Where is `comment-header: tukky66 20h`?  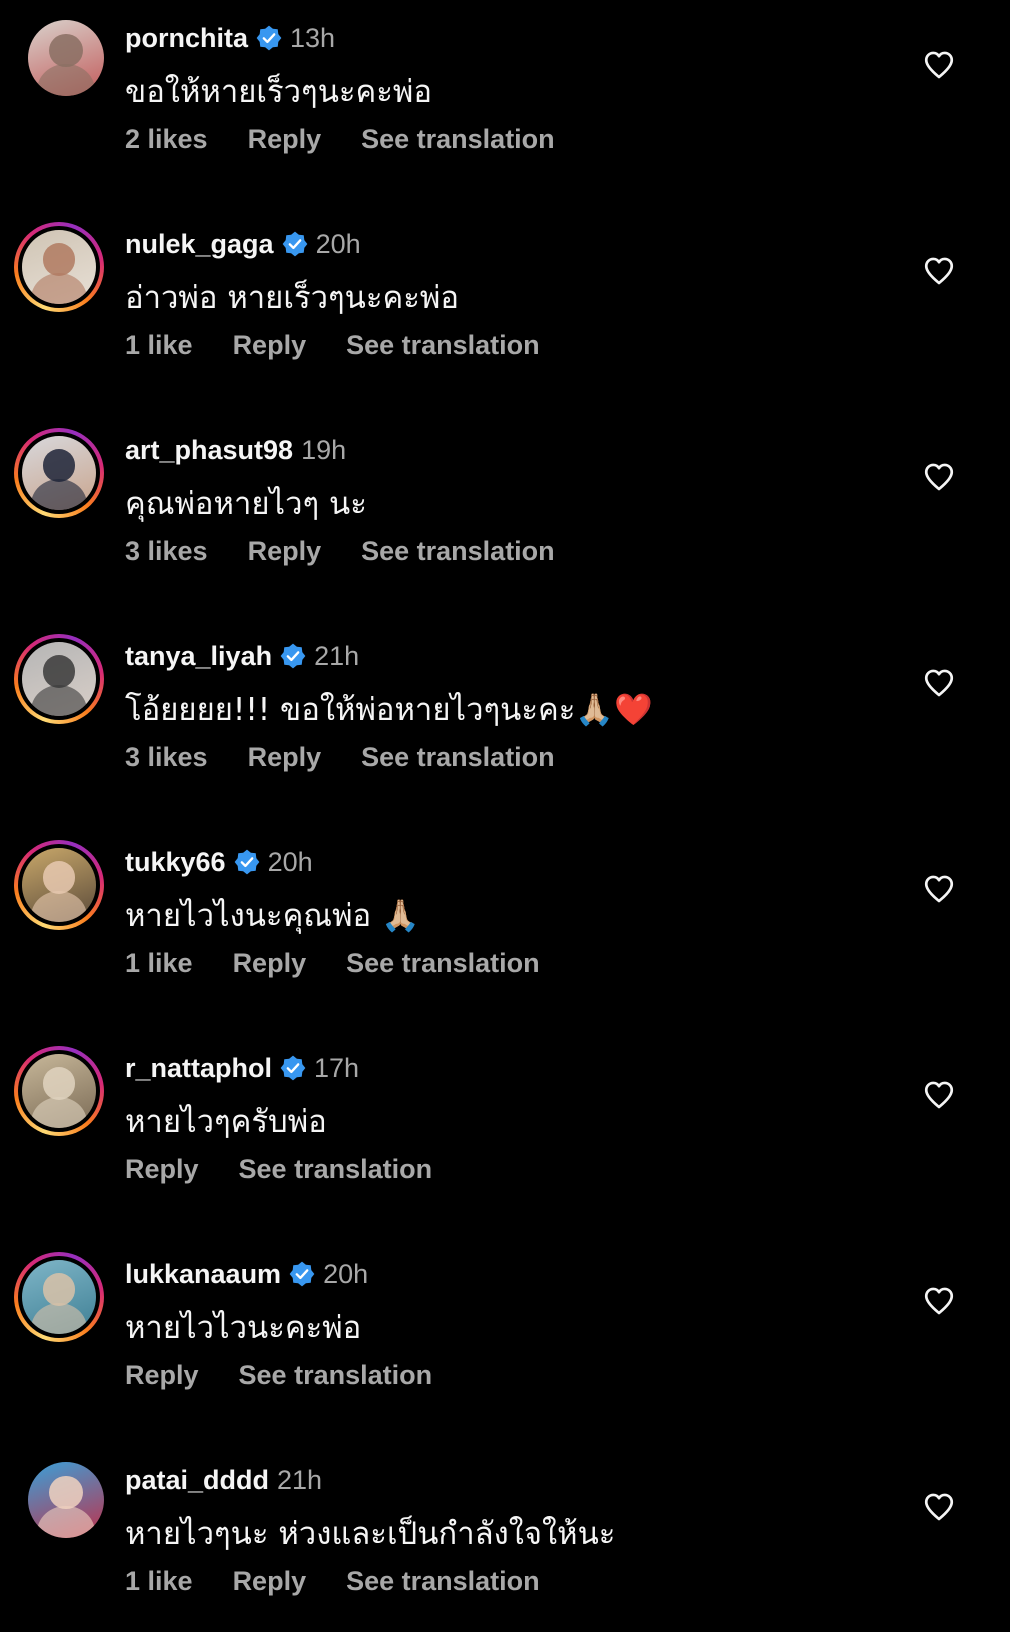
comment-header: tukky66 20h is located at coordinates (219, 862).